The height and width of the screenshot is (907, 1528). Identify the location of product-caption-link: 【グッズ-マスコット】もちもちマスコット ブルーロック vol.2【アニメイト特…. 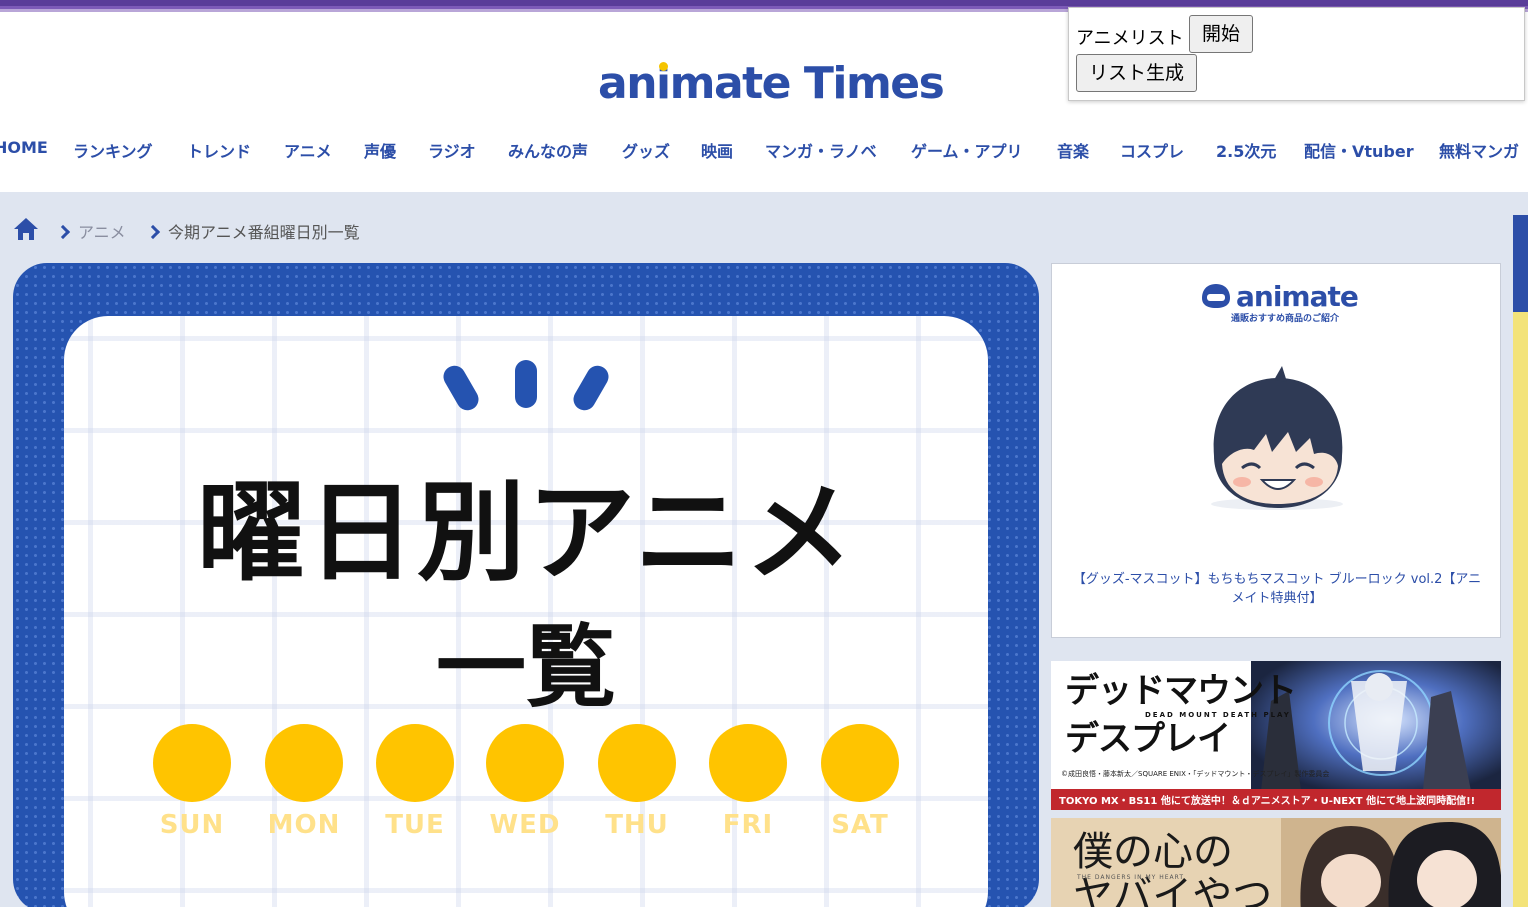
(1277, 589).